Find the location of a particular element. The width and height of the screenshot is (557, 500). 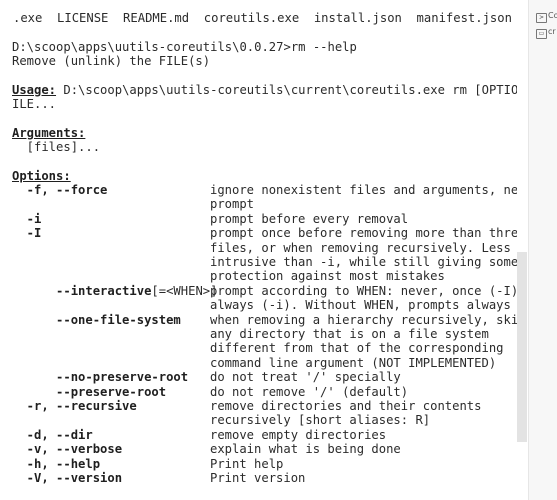

option-flag-name: --one-file-system is located at coordinates (96, 319).